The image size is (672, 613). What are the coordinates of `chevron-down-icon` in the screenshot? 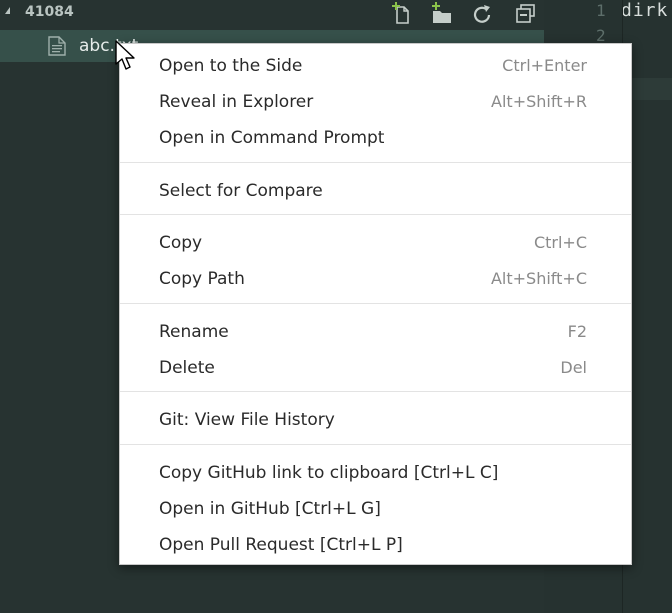 It's located at (7, 10).